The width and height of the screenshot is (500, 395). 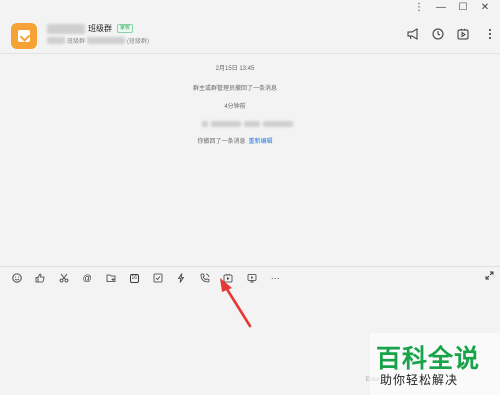 What do you see at coordinates (66, 28) in the screenshot?
I see `redacted-name` at bounding box center [66, 28].